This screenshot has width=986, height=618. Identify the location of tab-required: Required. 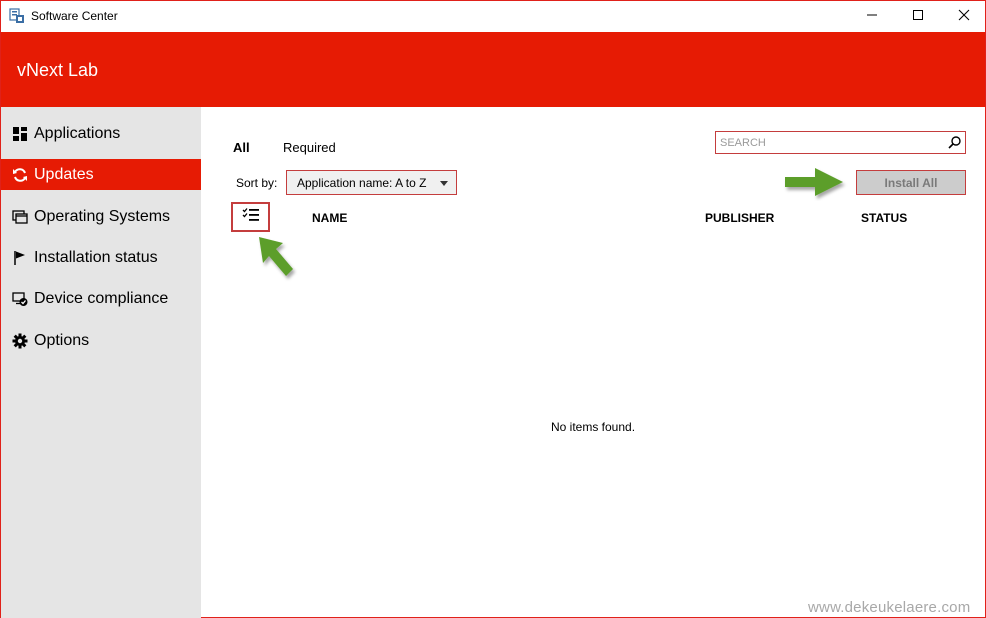
(309, 147).